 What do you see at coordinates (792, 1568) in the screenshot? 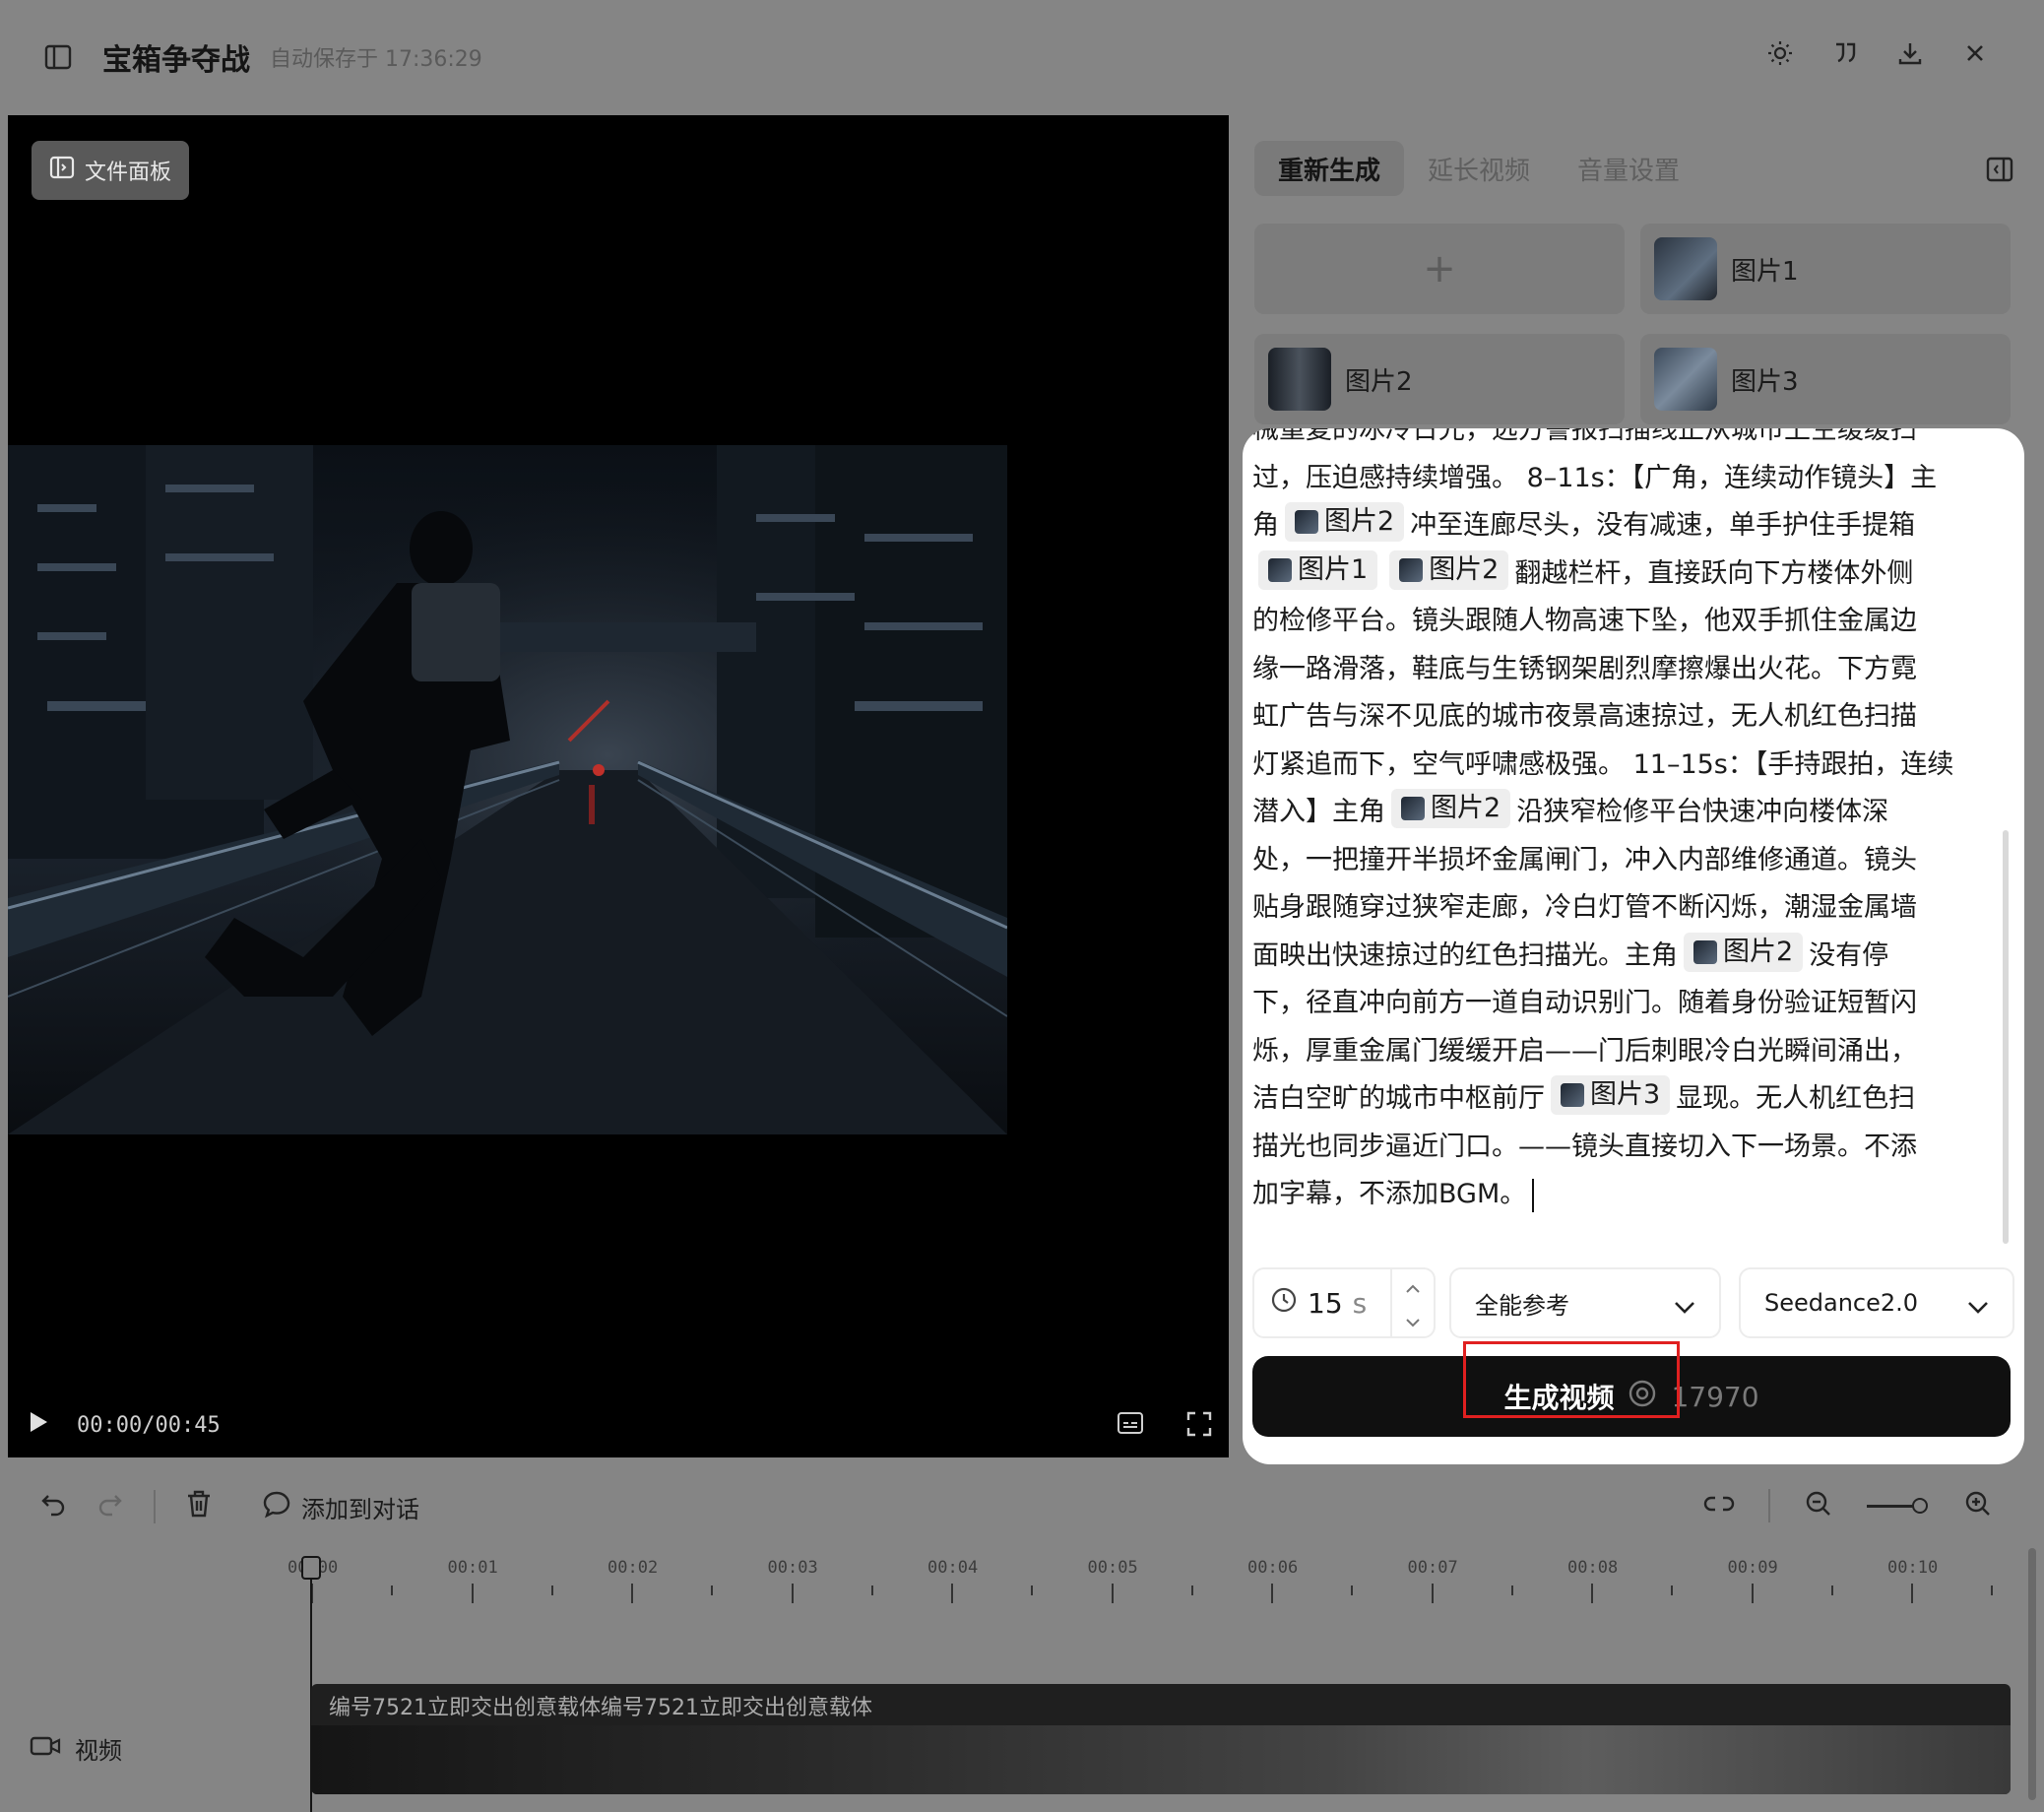
I see `ruler-tick-label: 00:03` at bounding box center [792, 1568].